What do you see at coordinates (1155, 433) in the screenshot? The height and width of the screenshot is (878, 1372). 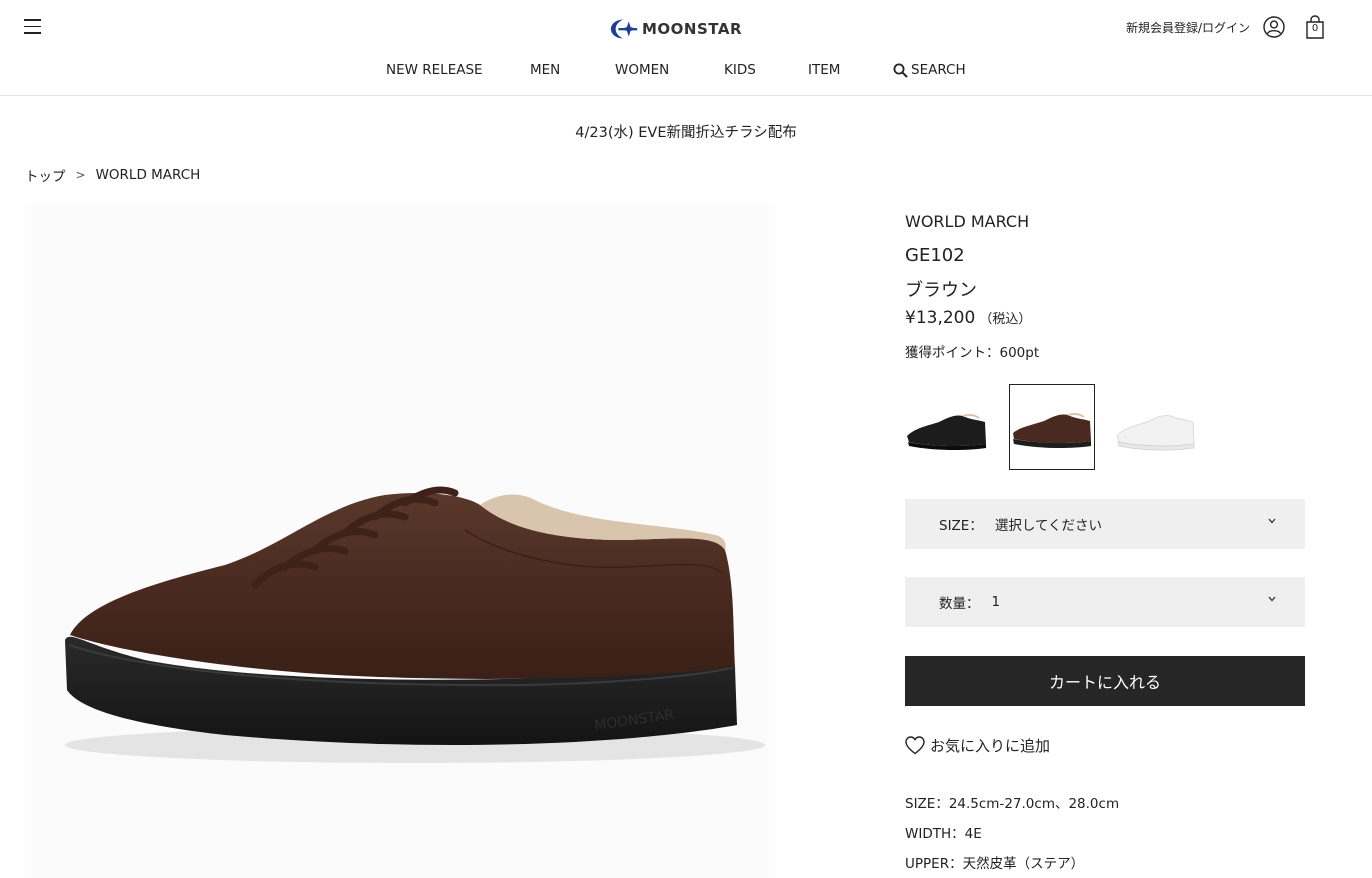 I see `white-shoe-thumbnail` at bounding box center [1155, 433].